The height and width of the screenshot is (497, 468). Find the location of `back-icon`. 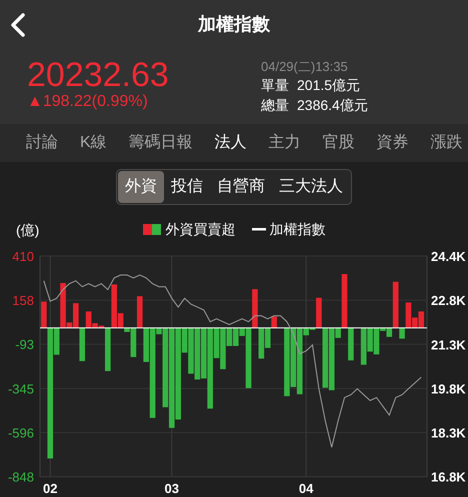

back-icon is located at coordinates (18, 25).